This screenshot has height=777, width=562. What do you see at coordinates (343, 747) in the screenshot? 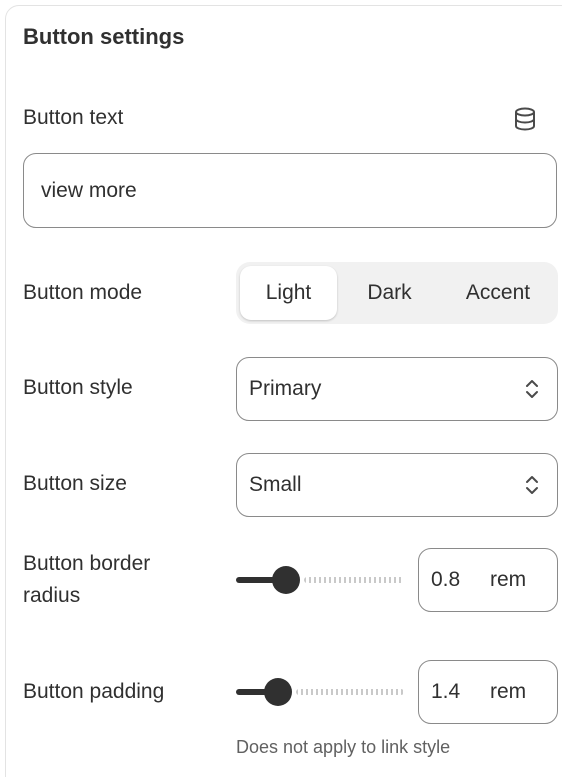
I see `padding-help-text: Does not apply to link style` at bounding box center [343, 747].